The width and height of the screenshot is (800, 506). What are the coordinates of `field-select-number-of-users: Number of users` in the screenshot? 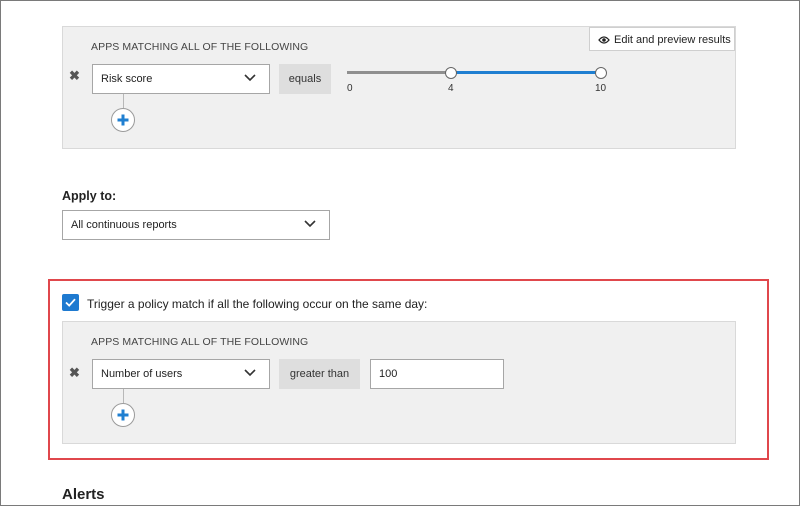 It's located at (181, 374).